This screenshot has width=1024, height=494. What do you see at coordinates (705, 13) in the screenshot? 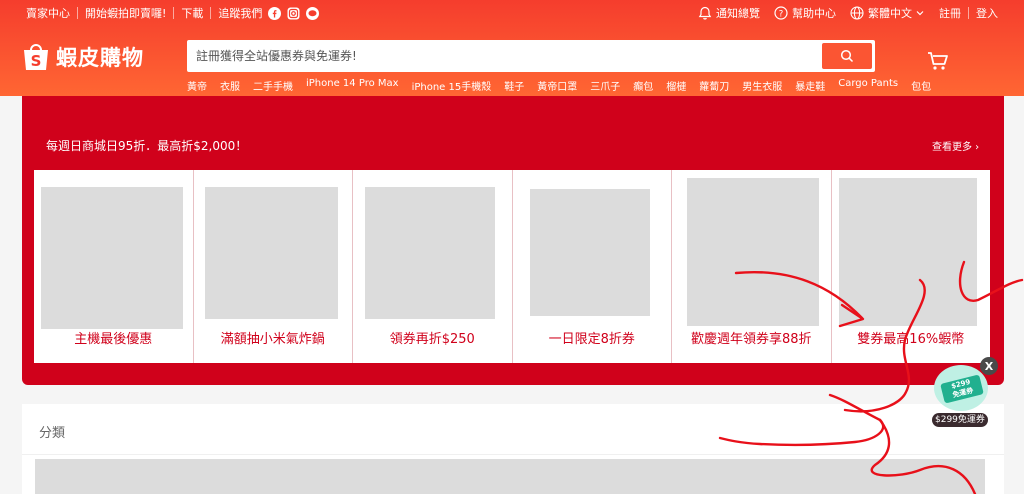
I see `bell-icon` at bounding box center [705, 13].